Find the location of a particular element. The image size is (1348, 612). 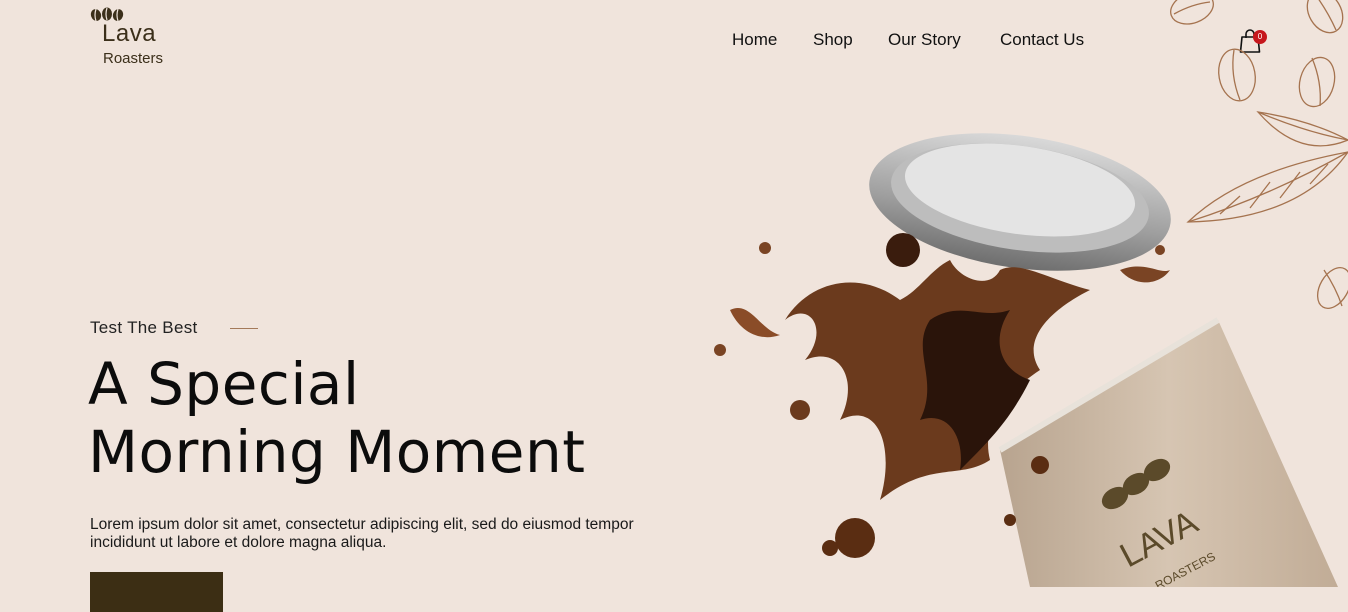

hero-headline: A Special Morning Moment is located at coordinates (336, 418).